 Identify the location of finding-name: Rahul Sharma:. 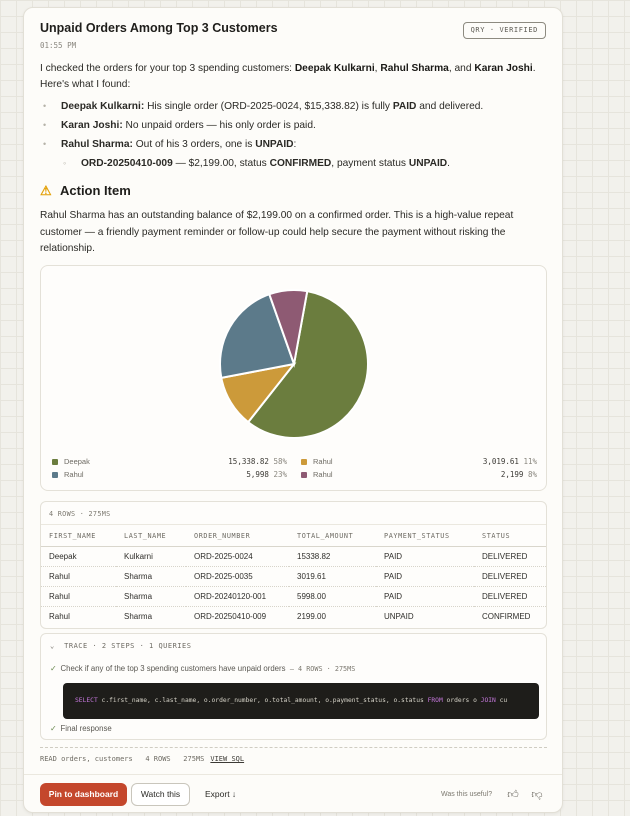
(97, 144).